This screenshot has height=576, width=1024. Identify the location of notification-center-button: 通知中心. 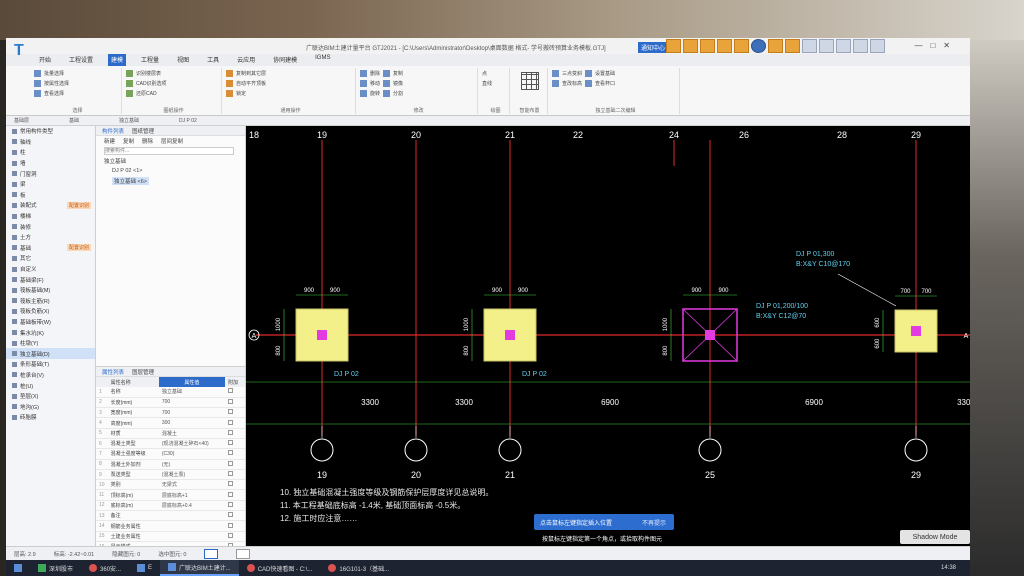
(653, 47).